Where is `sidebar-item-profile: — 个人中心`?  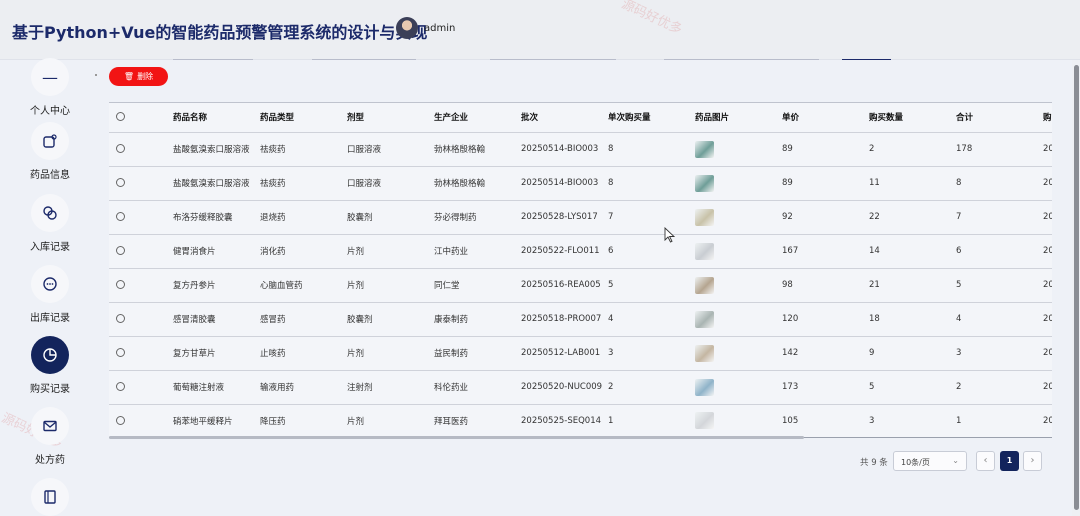 sidebar-item-profile: — 个人中心 is located at coordinates (50, 87).